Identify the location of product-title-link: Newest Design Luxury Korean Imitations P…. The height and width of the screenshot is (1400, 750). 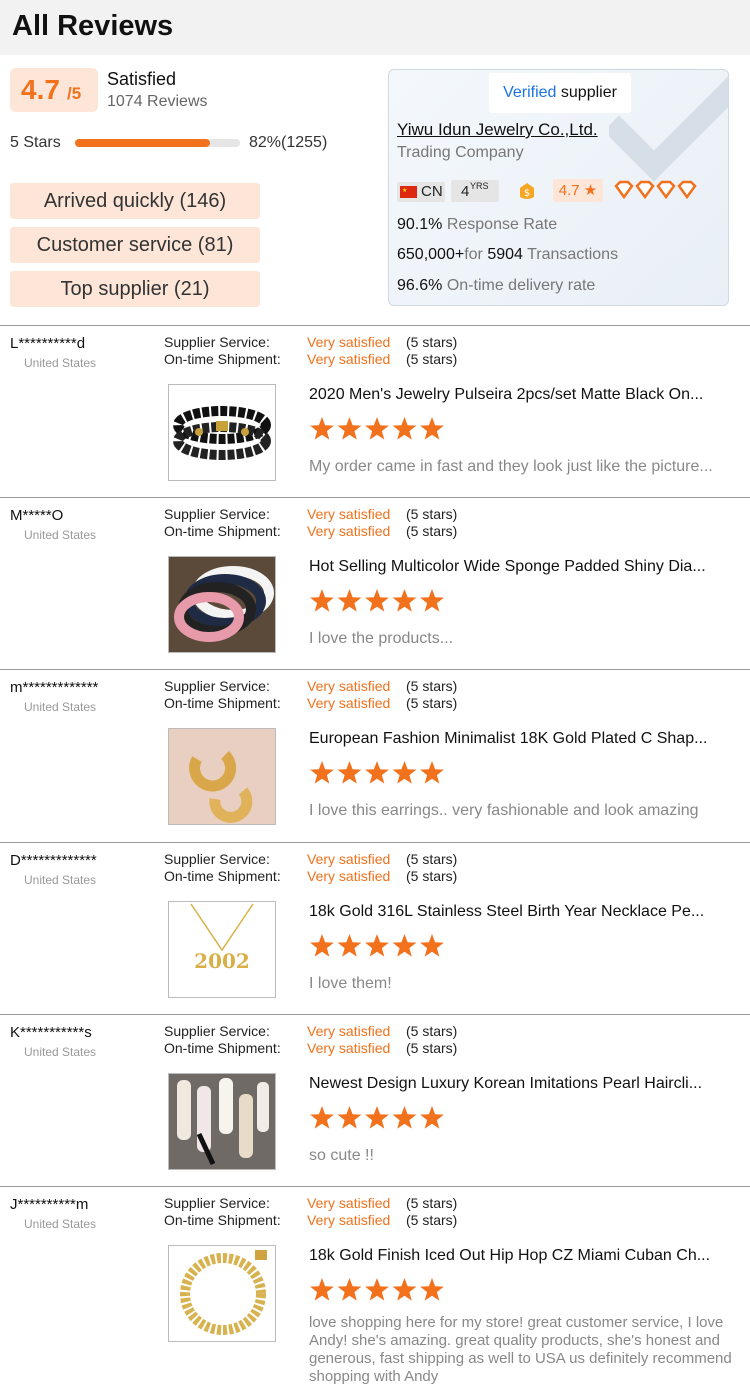
(525, 1084).